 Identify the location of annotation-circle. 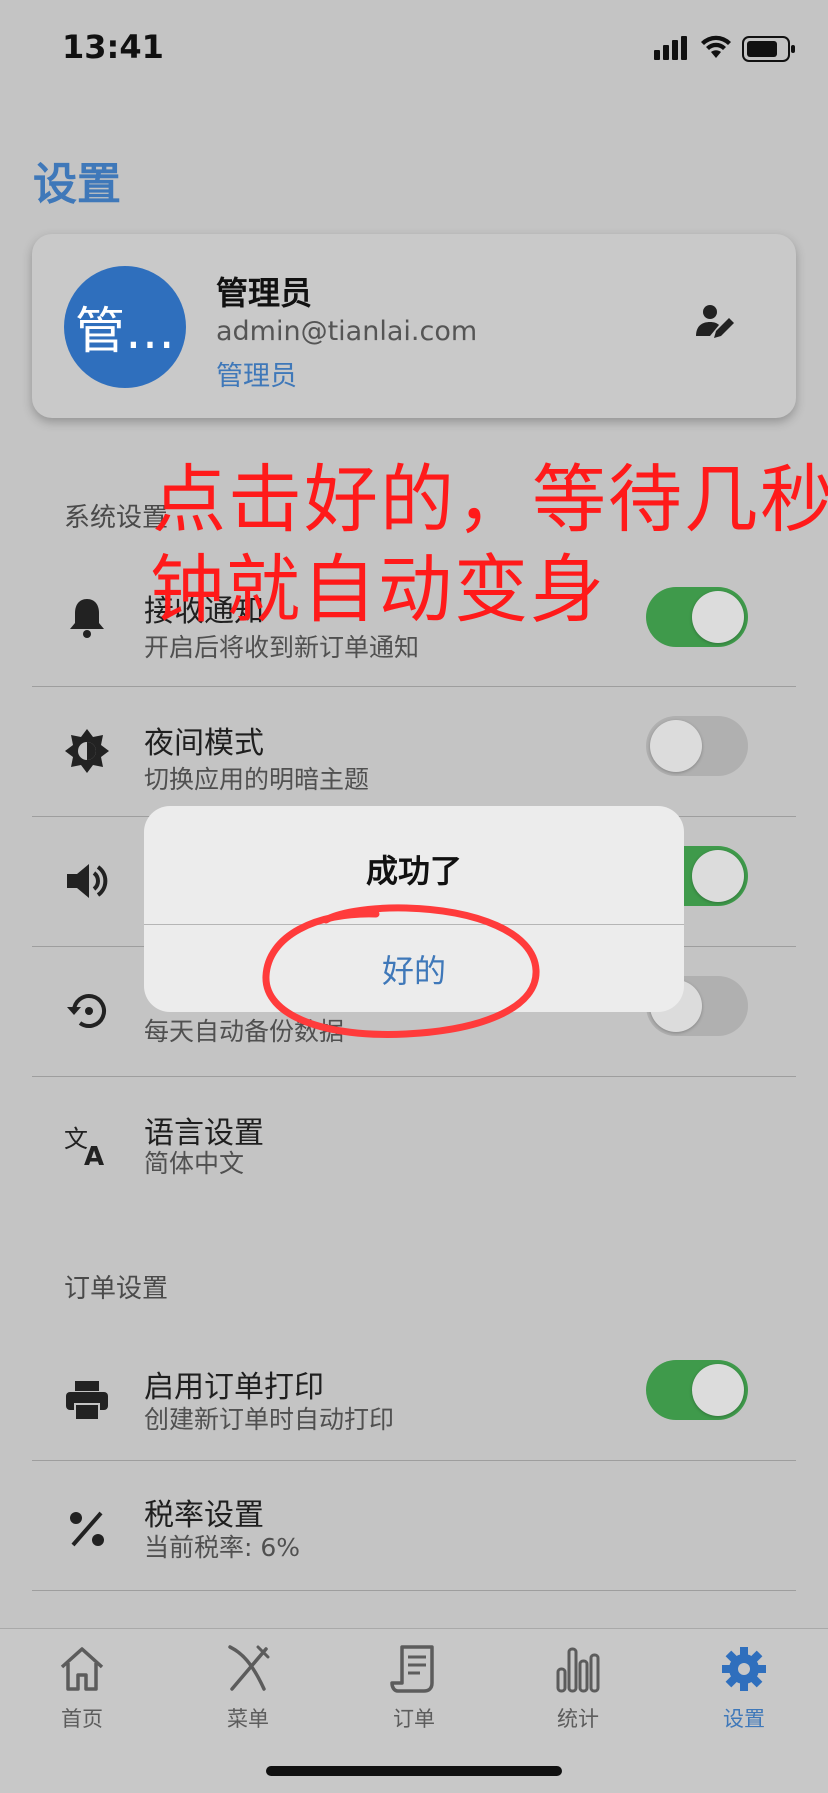
(401, 971).